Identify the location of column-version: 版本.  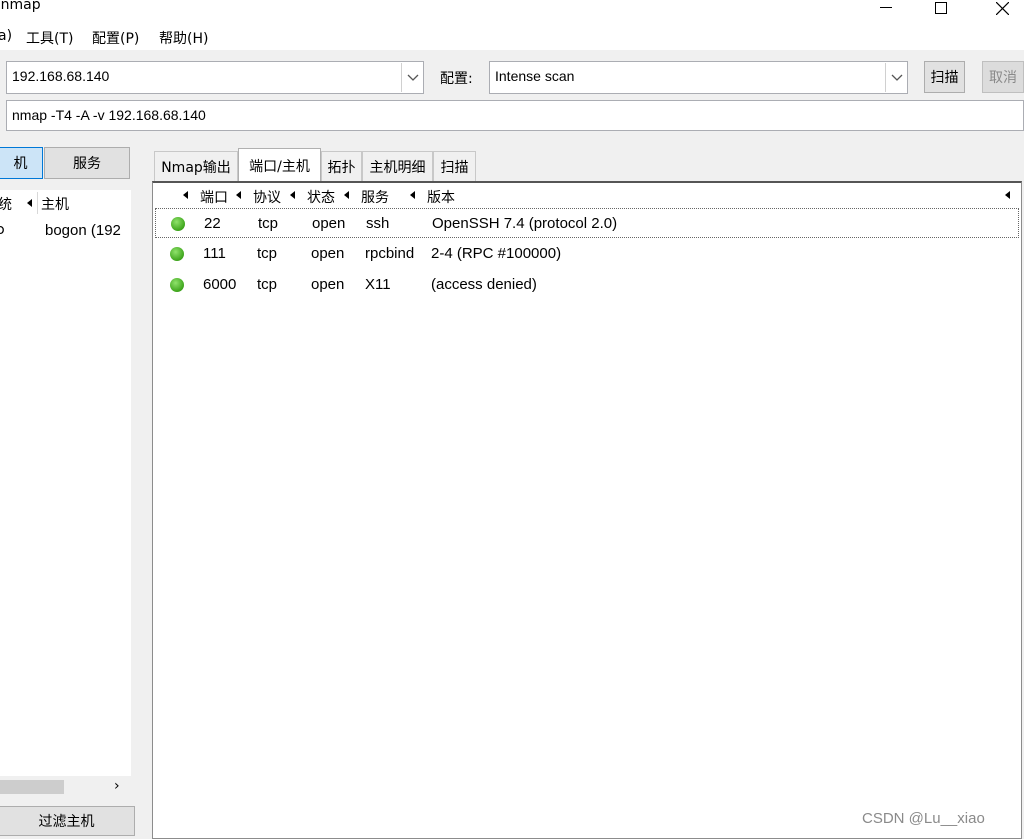
(441, 197).